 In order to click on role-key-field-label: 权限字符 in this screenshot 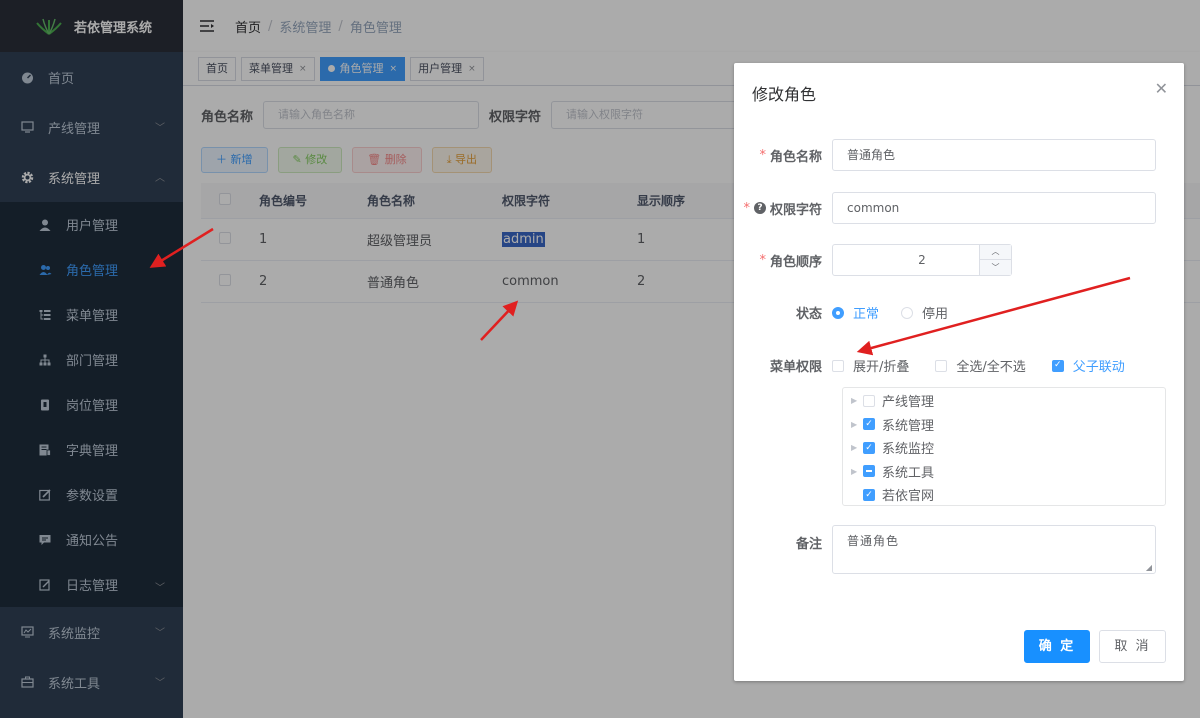, I will do `click(795, 210)`.